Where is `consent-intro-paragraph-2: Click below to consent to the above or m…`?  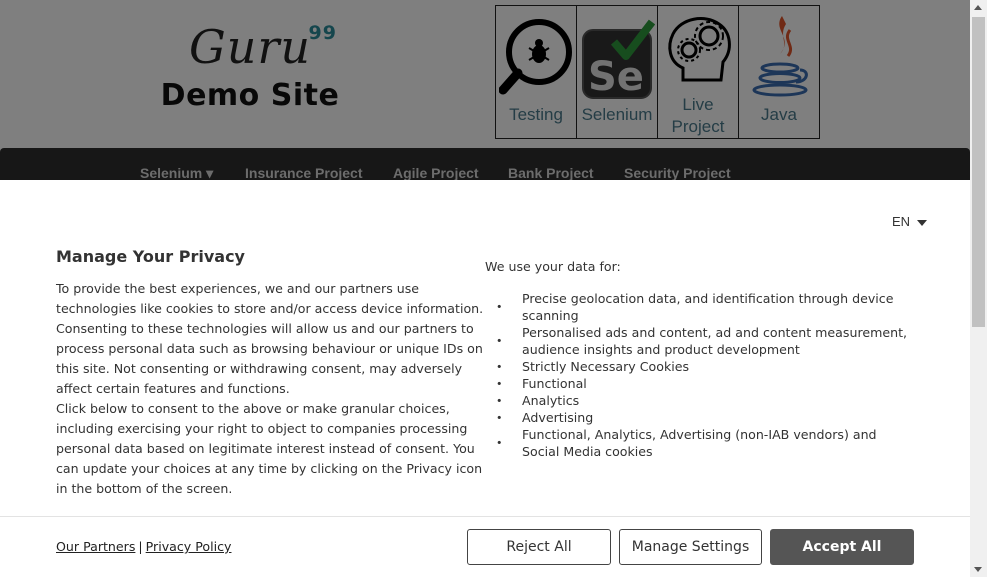 consent-intro-paragraph-2: Click below to consent to the above or m… is located at coordinates (269, 448).